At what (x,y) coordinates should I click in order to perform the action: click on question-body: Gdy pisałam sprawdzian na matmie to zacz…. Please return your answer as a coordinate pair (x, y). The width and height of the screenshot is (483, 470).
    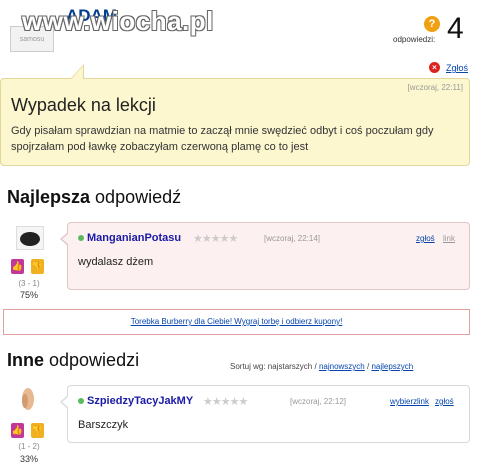
    Looking at the image, I should click on (222, 139).